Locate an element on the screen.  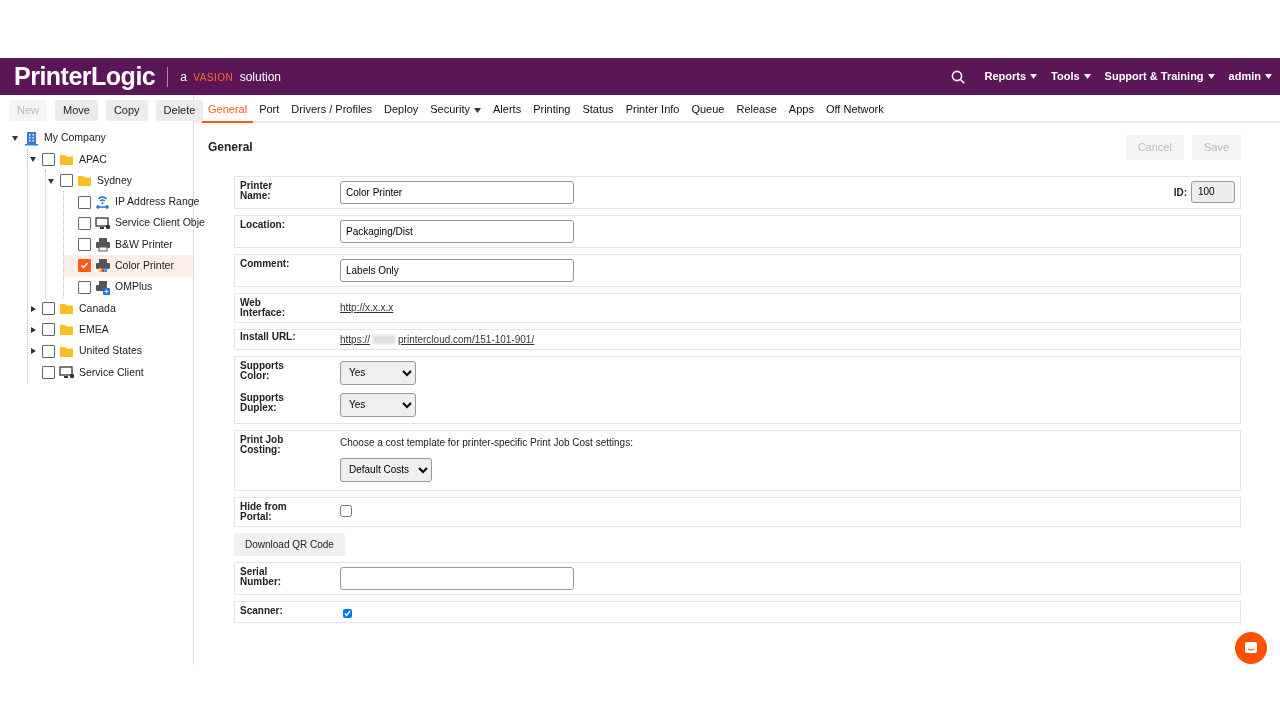
tree-row: IP Address Range is located at coordinates (133, 202).